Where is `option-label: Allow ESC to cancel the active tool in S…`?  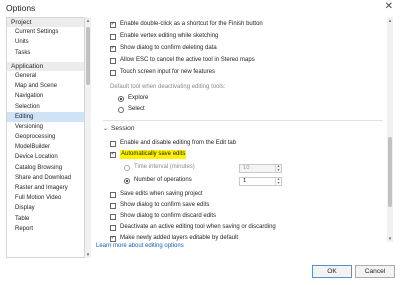 option-label: Allow ESC to cancel the active tool in S… is located at coordinates (187, 60).